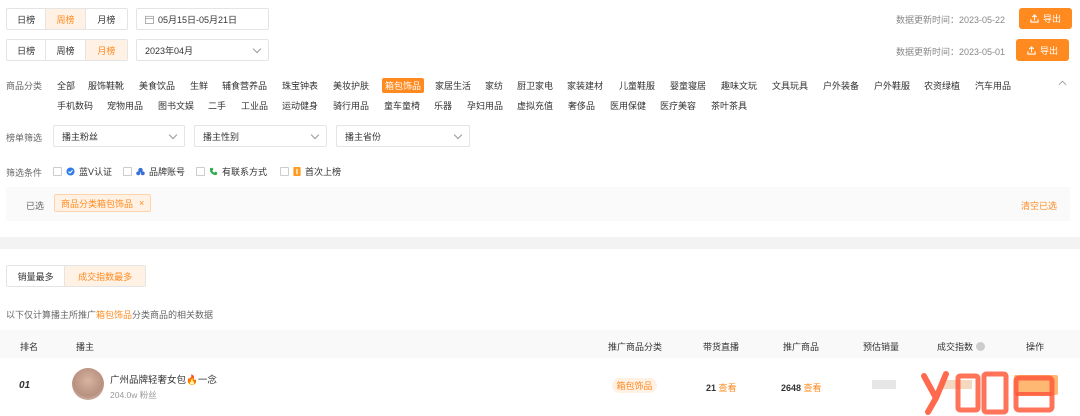  Describe the element at coordinates (494, 85) in the screenshot. I see `category-textile: 家纺` at that location.